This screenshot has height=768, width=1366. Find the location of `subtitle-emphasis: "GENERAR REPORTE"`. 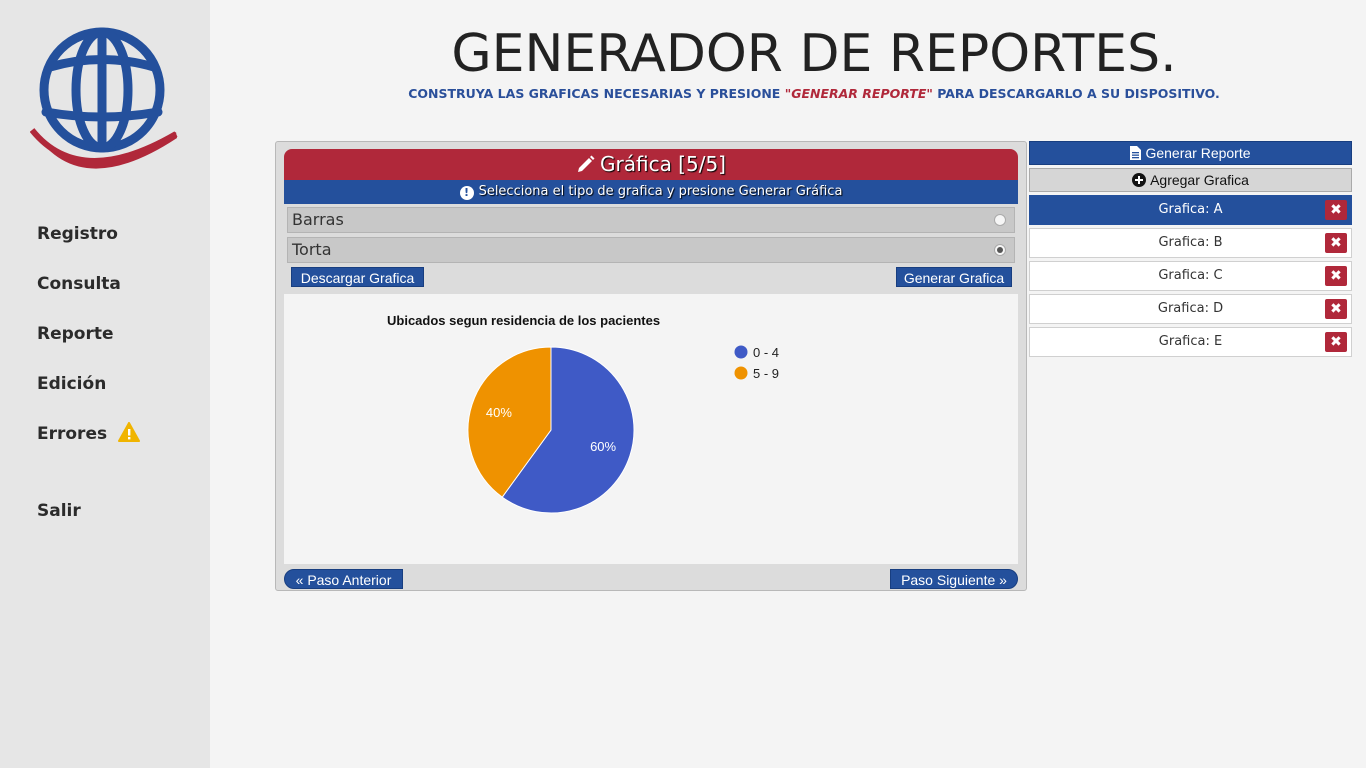

subtitle-emphasis: "GENERAR REPORTE" is located at coordinates (858, 93).